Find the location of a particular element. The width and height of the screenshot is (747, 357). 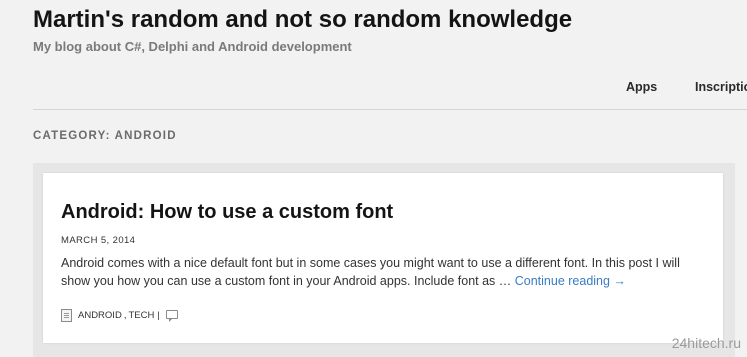

post-title: Android: How to use a custom font is located at coordinates (227, 212).